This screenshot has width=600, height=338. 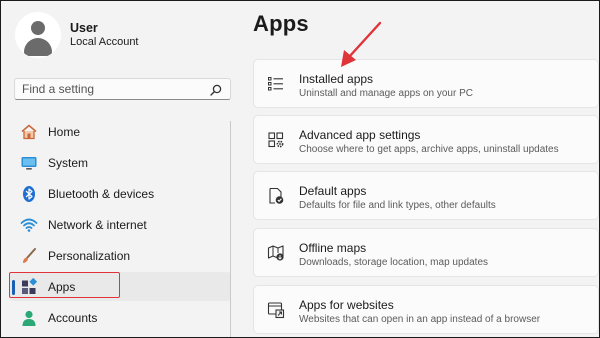 What do you see at coordinates (276, 310) in the screenshot?
I see `web-app-icon` at bounding box center [276, 310].